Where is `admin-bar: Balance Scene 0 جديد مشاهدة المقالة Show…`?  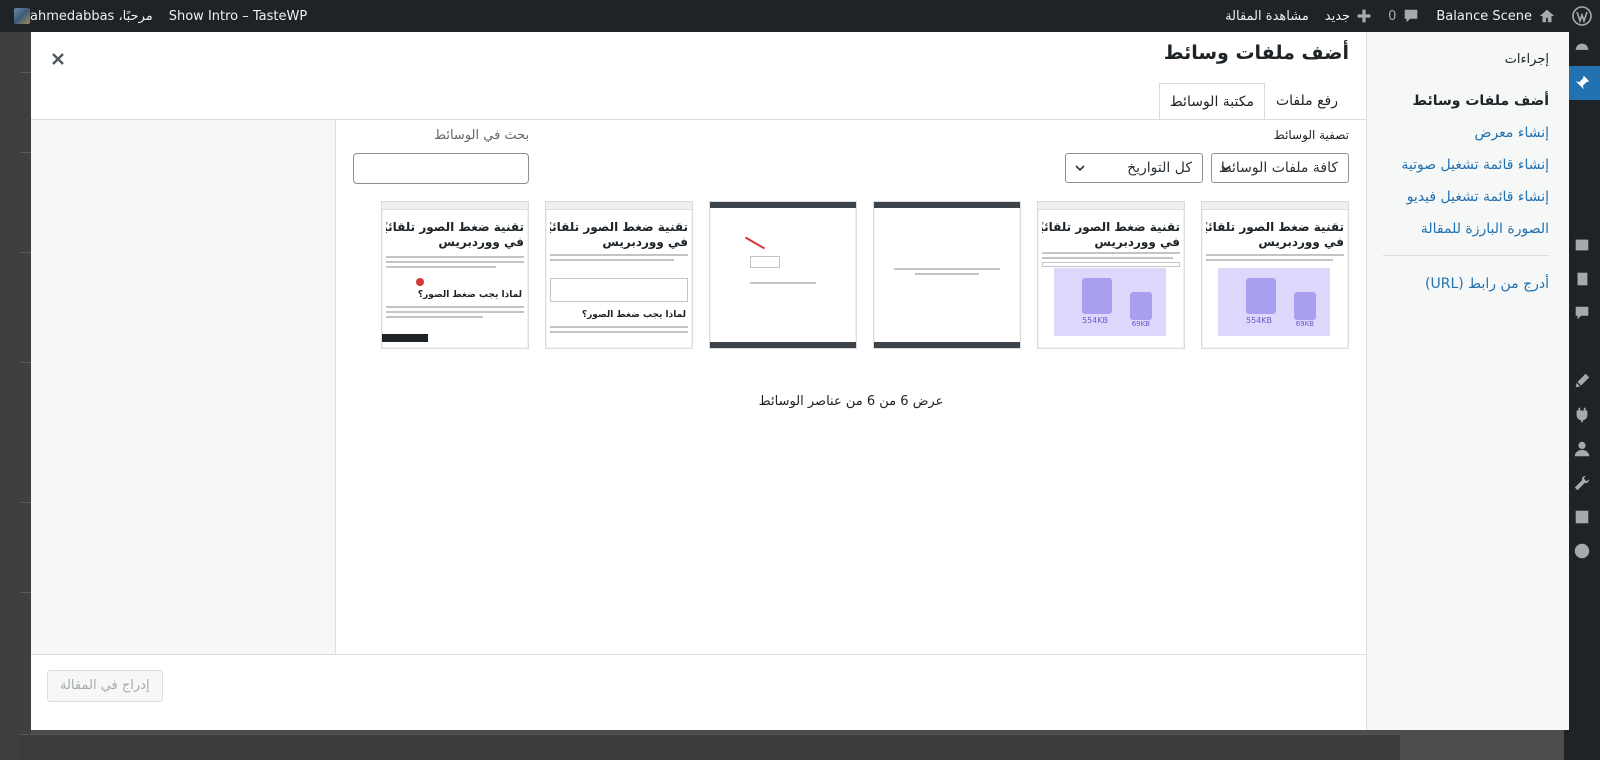 admin-bar: Balance Scene 0 جديد مشاهدة المقالة Show… is located at coordinates (800, 16).